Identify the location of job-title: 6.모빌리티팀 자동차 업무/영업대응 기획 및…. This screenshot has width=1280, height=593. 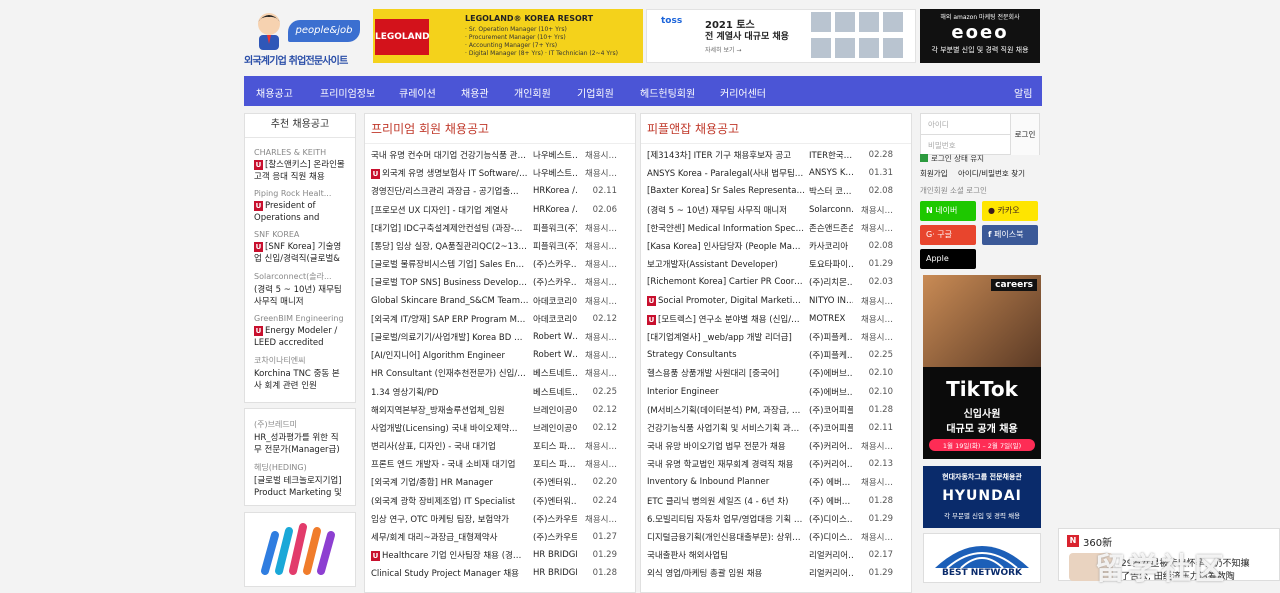
(726, 519).